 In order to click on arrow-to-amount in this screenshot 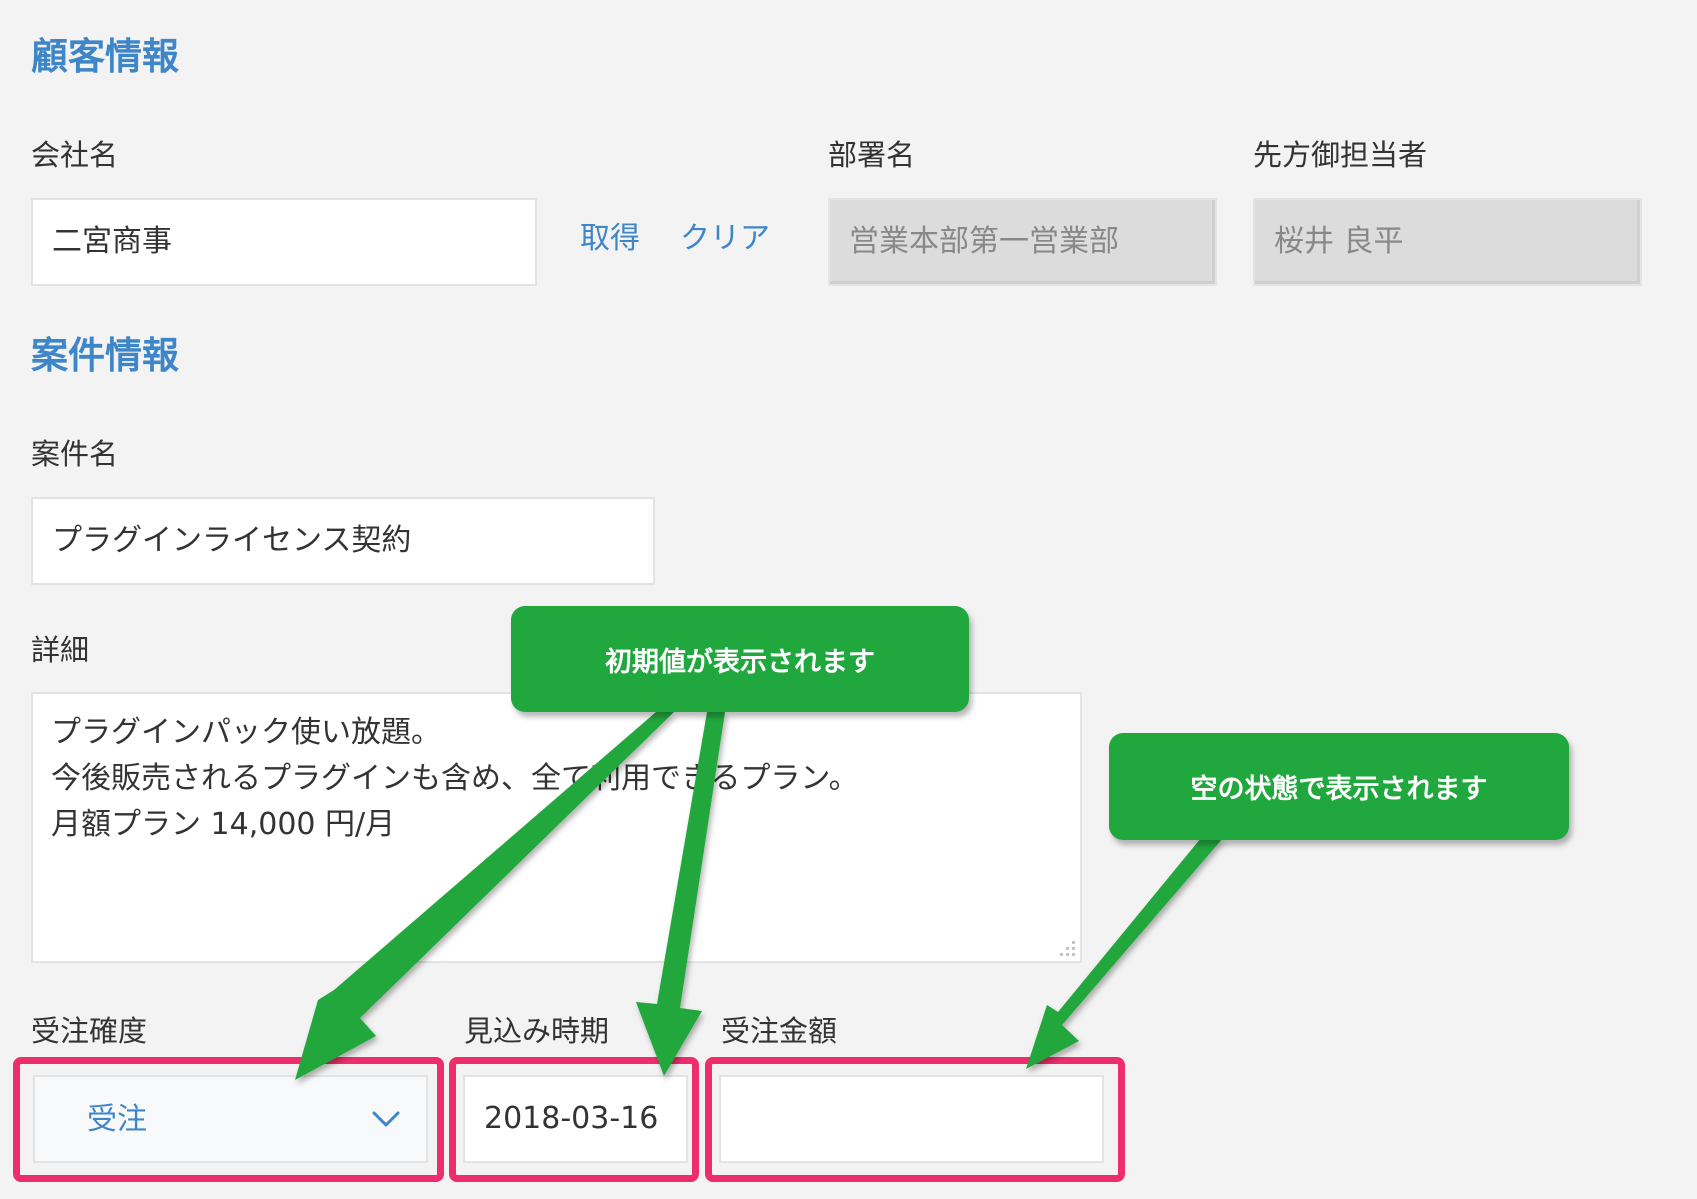, I will do `click(1124, 953)`.